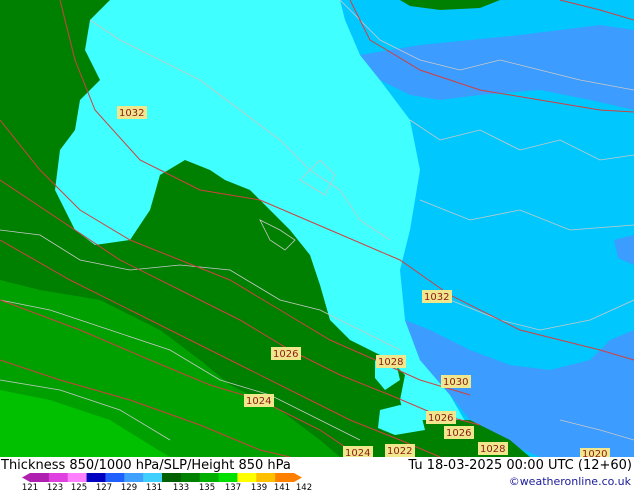 The height and width of the screenshot is (493, 634). I want to click on svg-text: 1020, so click(594, 453).